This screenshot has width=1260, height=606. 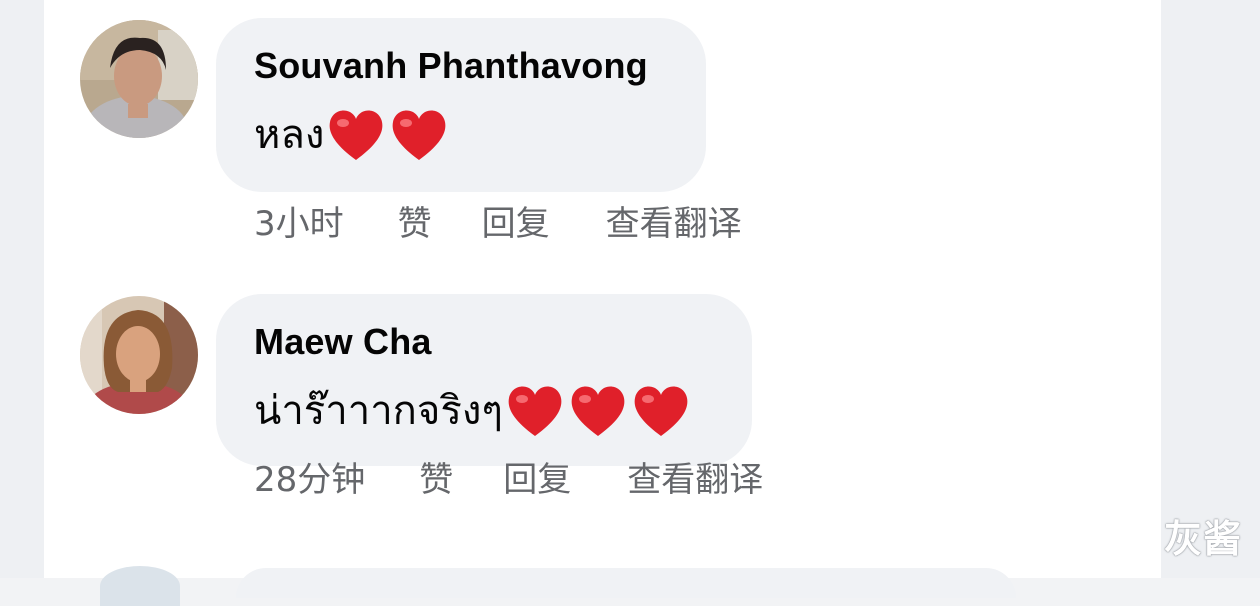 What do you see at coordinates (1202, 539) in the screenshot?
I see `watermark: 灰酱` at bounding box center [1202, 539].